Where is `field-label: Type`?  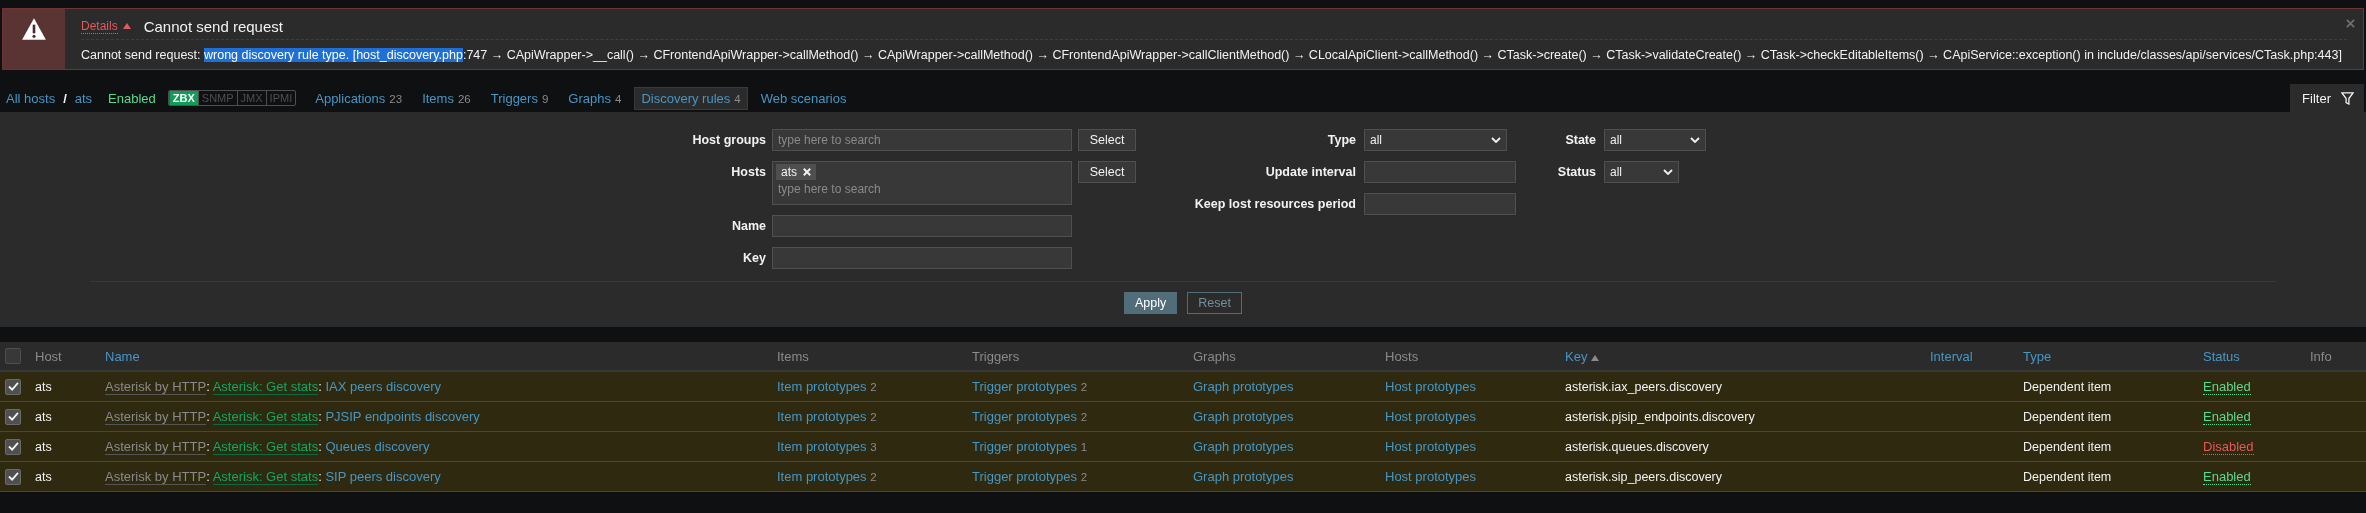 field-label: Type is located at coordinates (1341, 140).